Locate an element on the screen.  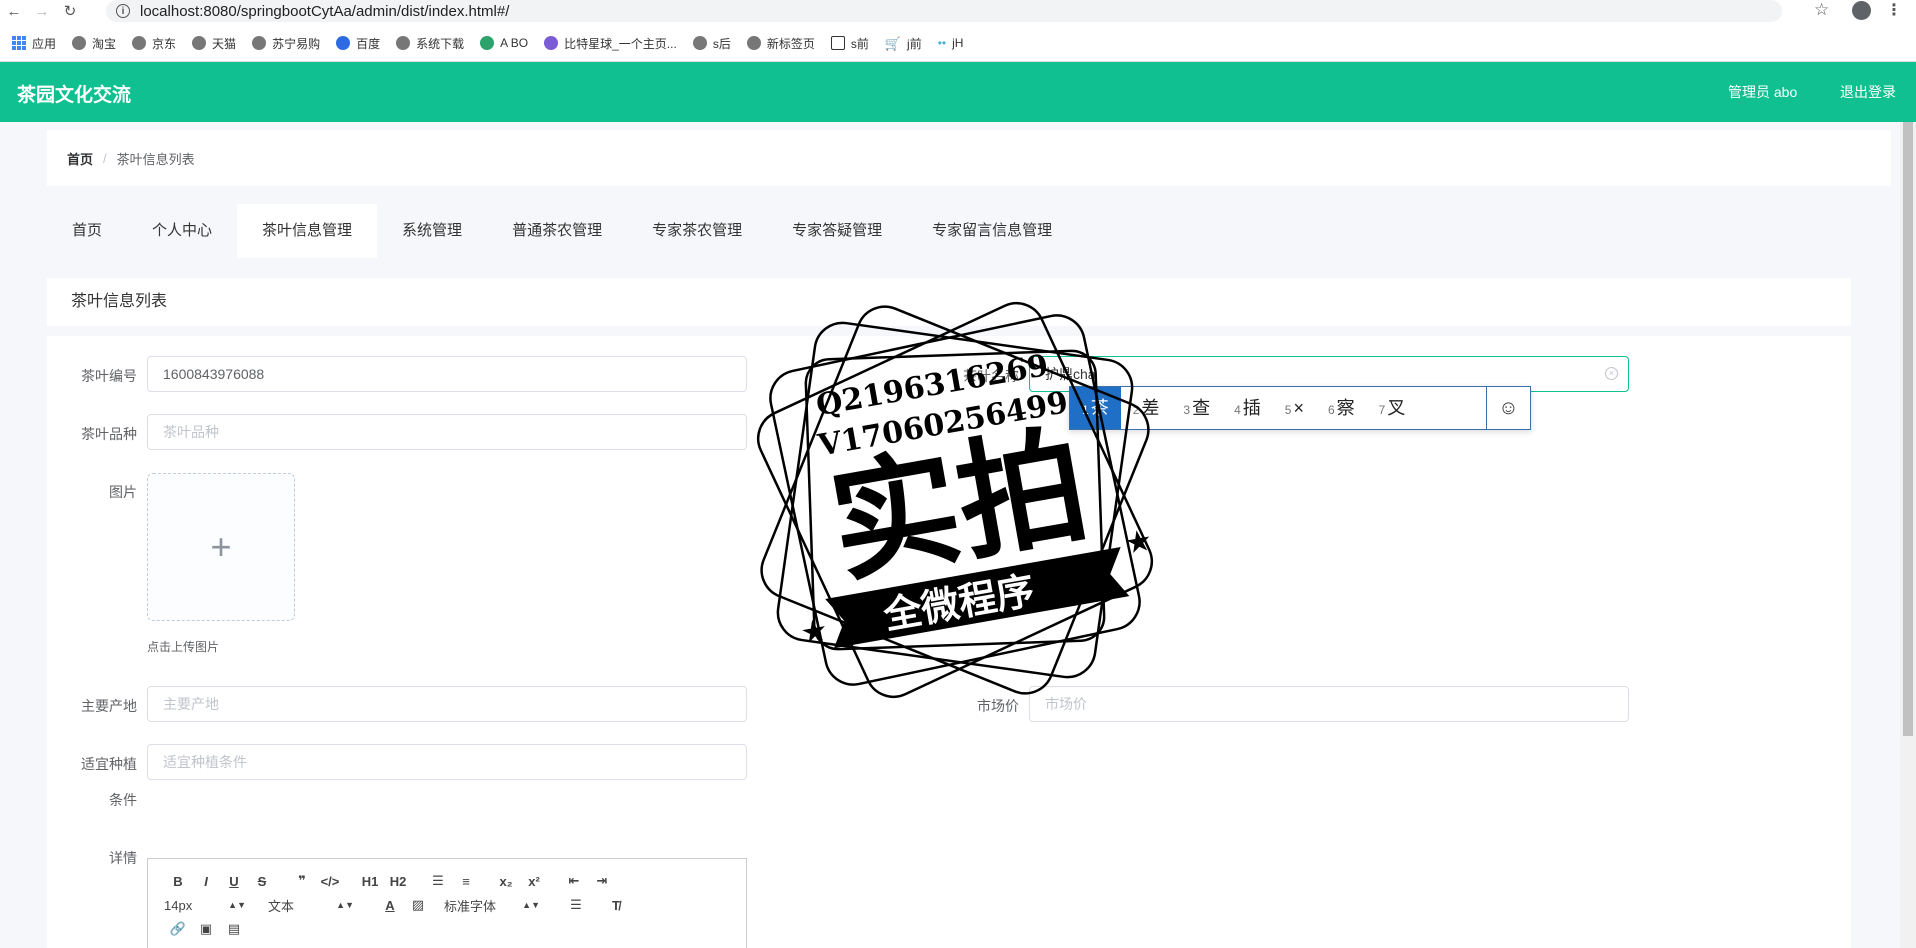
logout-link: 退出登录 is located at coordinates (1868, 92).